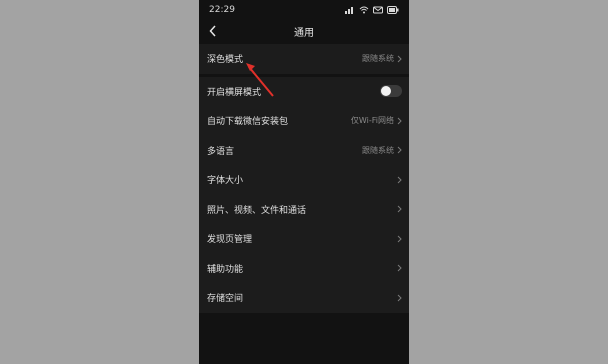 The height and width of the screenshot is (364, 608). What do you see at coordinates (378, 10) in the screenshot?
I see `mail-icon` at bounding box center [378, 10].